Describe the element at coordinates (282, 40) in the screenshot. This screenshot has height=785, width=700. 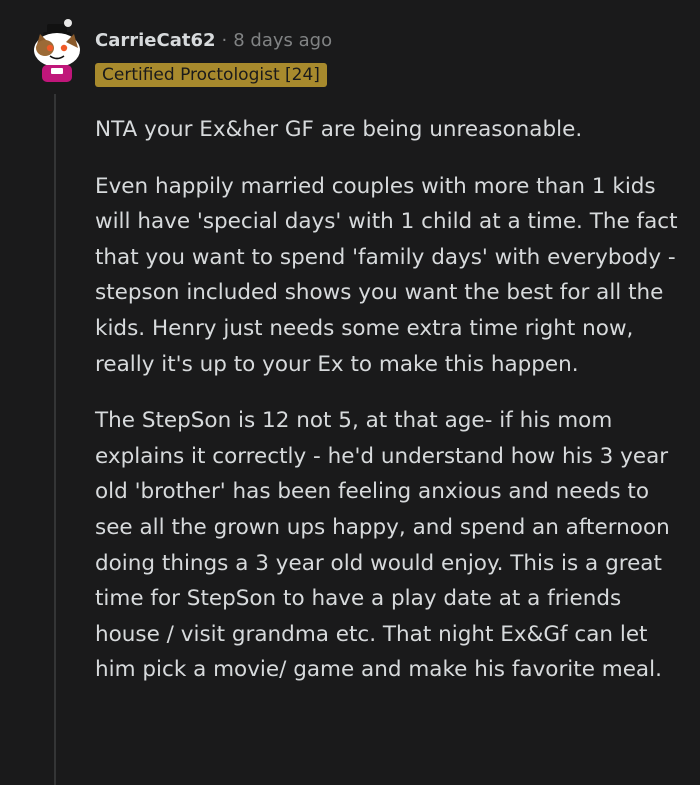
I see `timestamp-link: 8 days ago` at that location.